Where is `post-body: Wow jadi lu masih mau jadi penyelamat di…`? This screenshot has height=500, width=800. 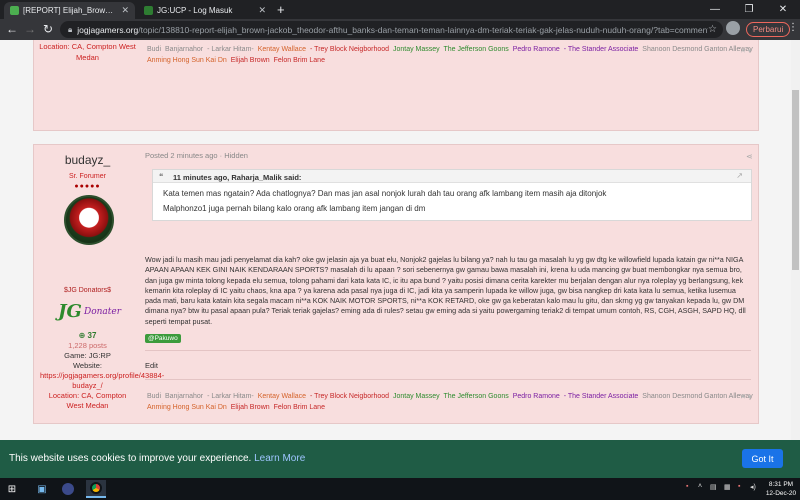
post-body: Wow jadi lu masih mau jadi penyelamat di… is located at coordinates (445, 290).